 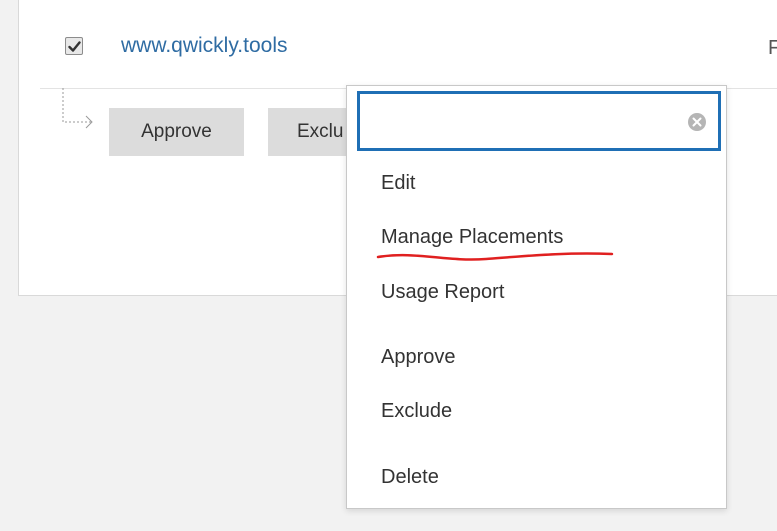 I want to click on tool-url-link: www.qwickly.tools, so click(x=204, y=46).